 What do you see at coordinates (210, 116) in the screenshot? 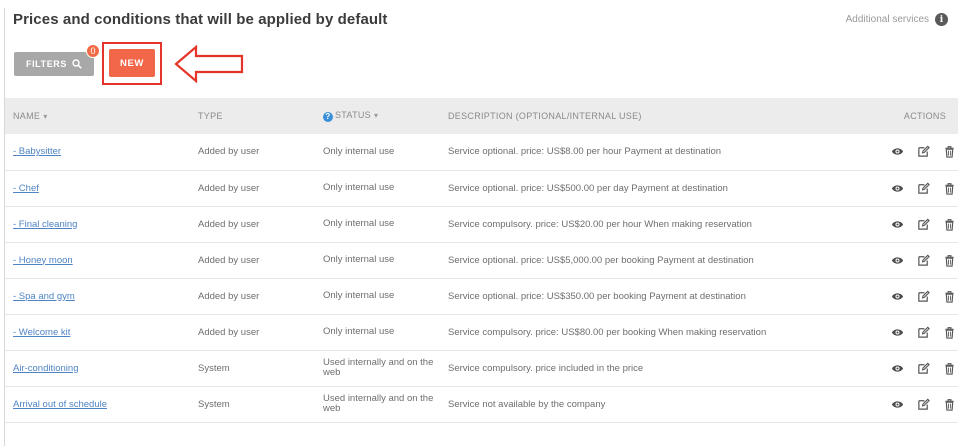
I see `column-header-type: TYPE` at bounding box center [210, 116].